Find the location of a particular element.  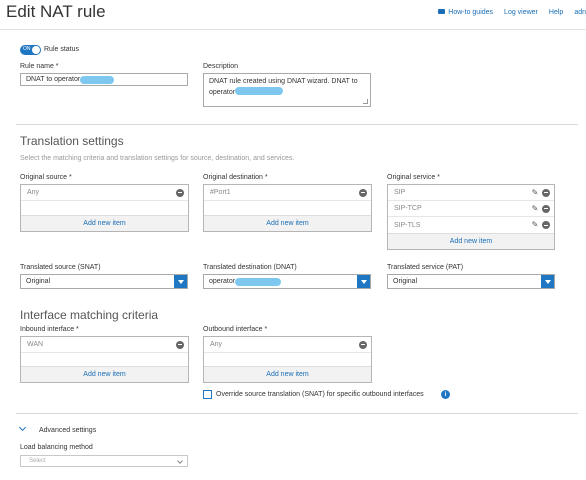

outbound-interface-label: Outbound interface * is located at coordinates (235, 329).